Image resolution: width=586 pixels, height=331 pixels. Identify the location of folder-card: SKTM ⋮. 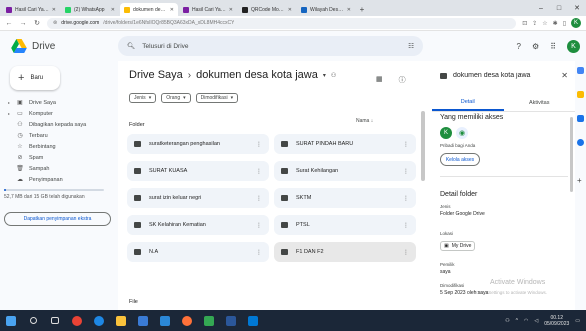
(345, 198).